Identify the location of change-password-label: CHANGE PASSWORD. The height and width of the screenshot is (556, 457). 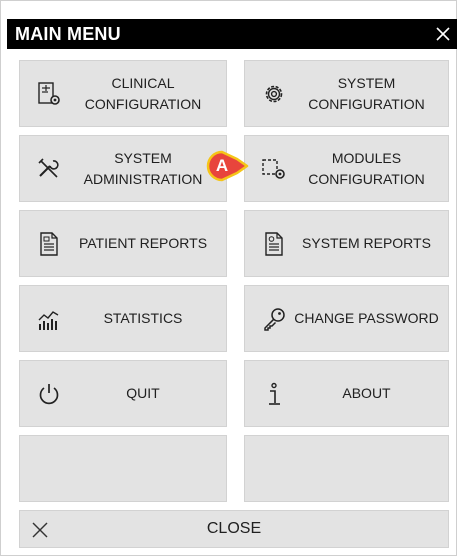
(366, 318).